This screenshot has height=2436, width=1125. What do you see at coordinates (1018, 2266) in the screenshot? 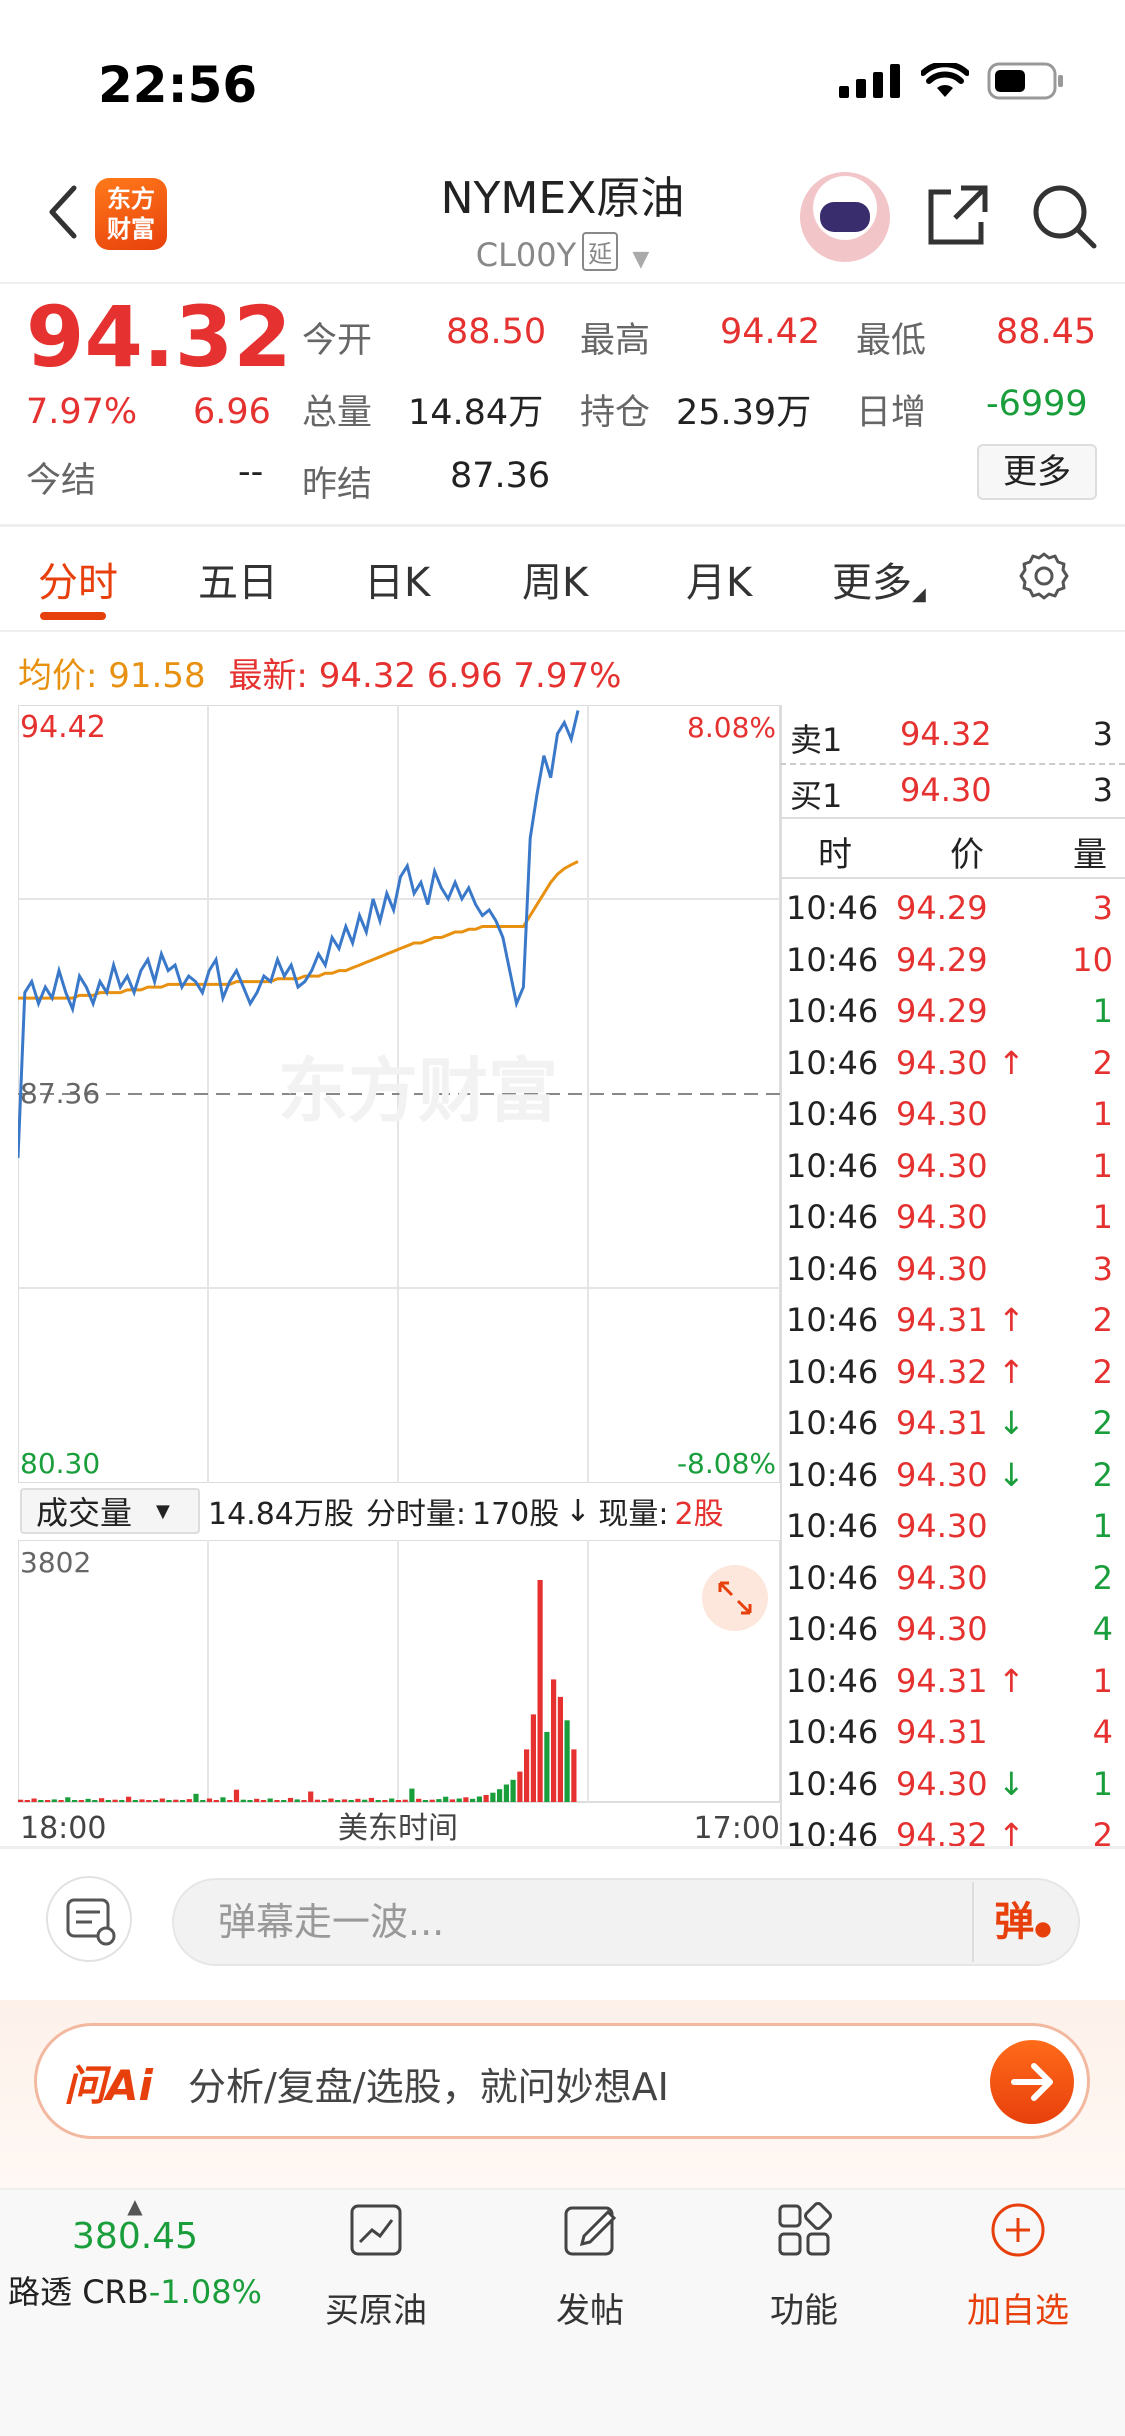
I see `add-watchlist-button: 加自选` at bounding box center [1018, 2266].